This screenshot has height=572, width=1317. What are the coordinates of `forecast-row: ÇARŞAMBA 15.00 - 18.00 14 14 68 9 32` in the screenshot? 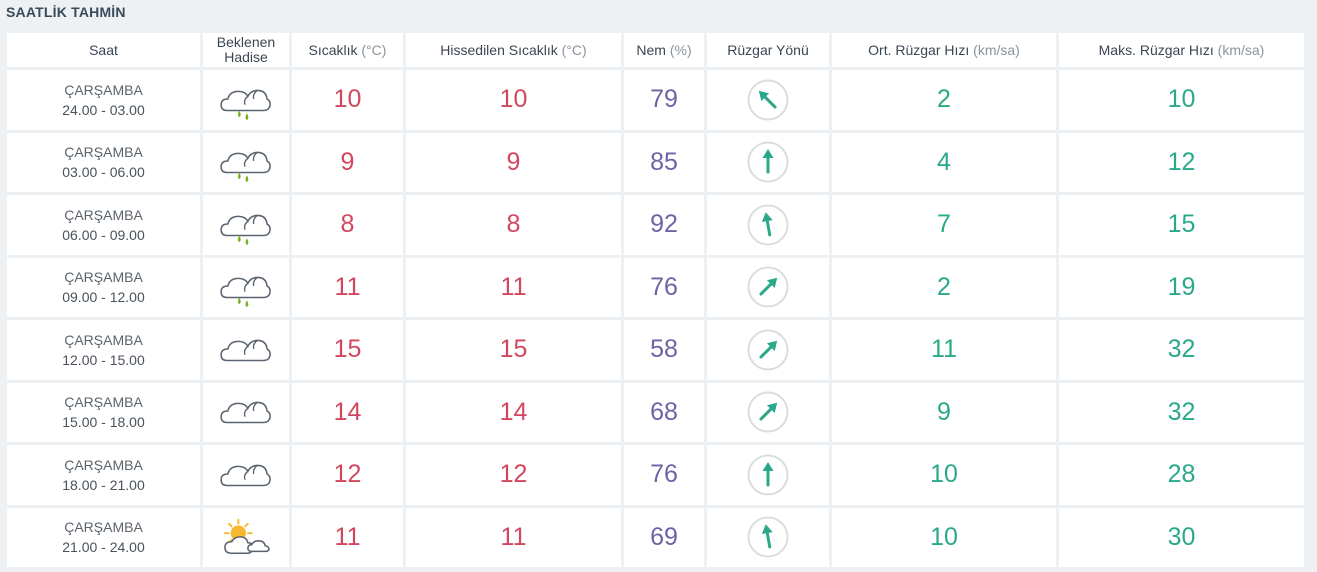 It's located at (655, 412).